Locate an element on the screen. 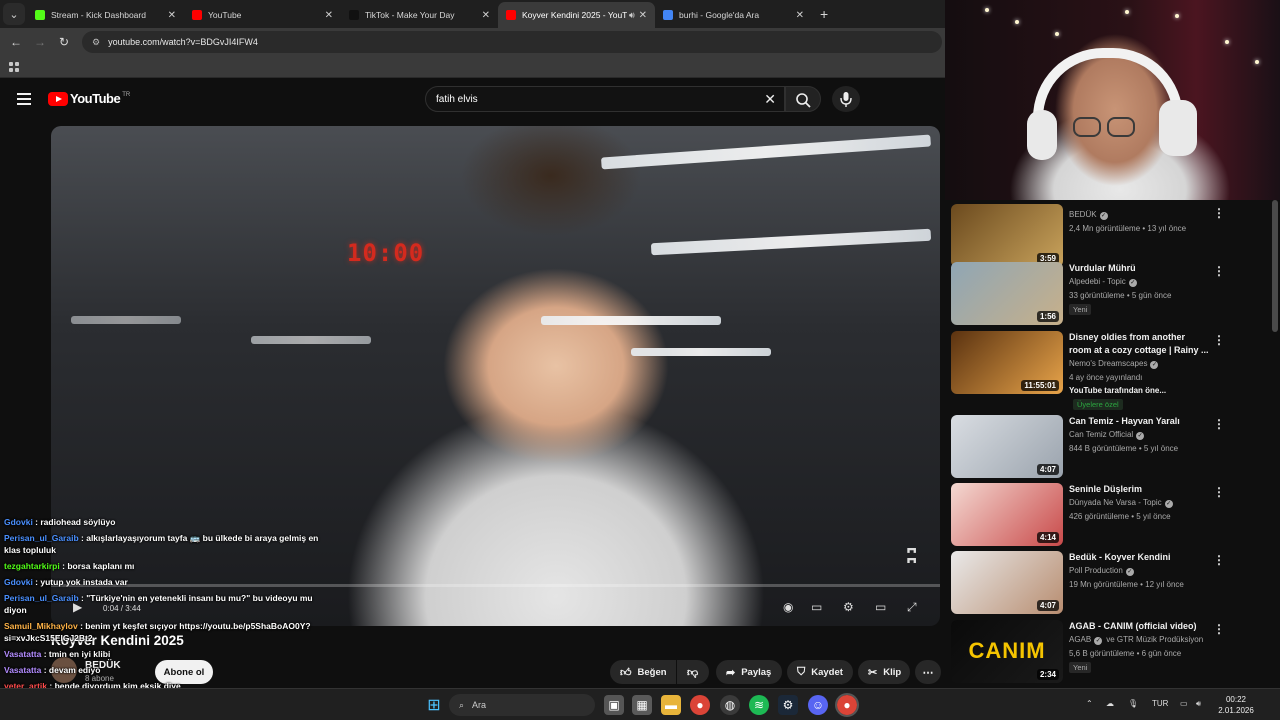 This screenshot has width=1280, height=720. tray-mic-icon: 🎙︎ is located at coordinates (1133, 703).